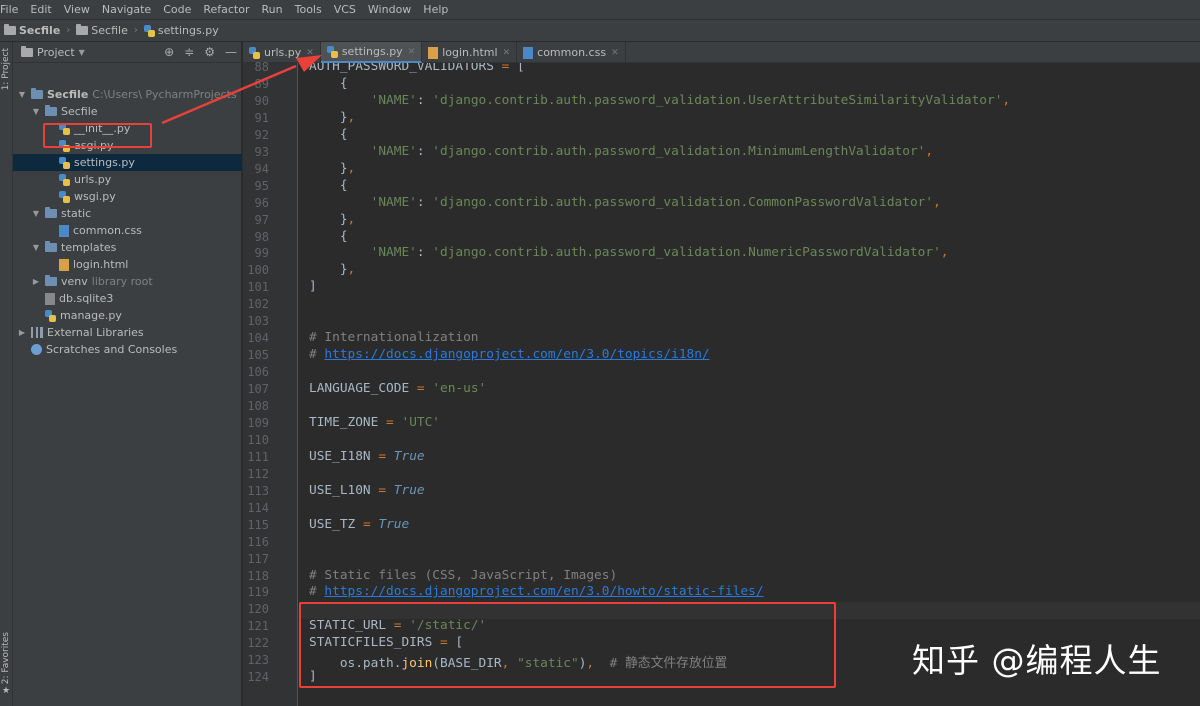 Image resolution: width=1200 pixels, height=706 pixels. I want to click on tree-item: ▼ templates, so click(127, 247).